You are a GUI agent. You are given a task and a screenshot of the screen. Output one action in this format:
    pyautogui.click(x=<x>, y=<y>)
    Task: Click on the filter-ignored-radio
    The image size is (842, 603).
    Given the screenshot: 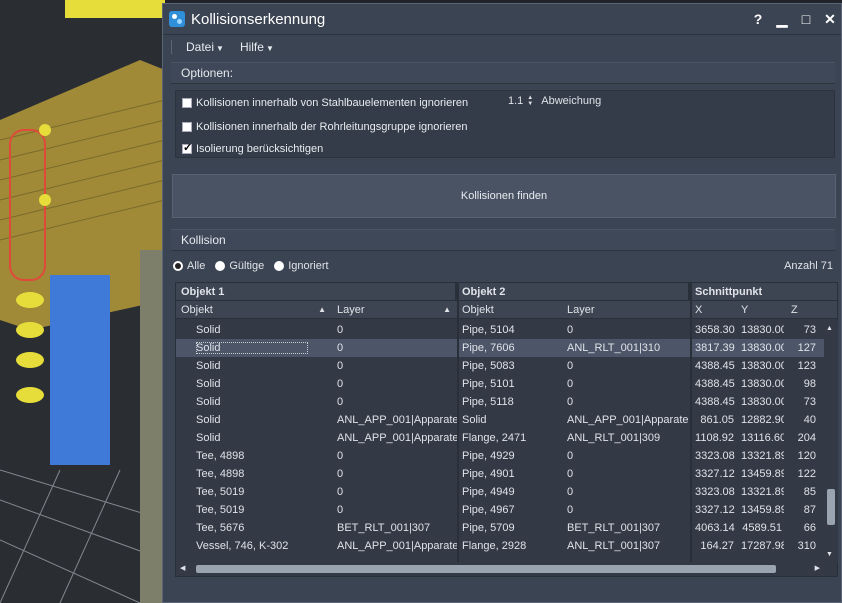 What is the action you would take?
    pyautogui.click(x=279, y=266)
    